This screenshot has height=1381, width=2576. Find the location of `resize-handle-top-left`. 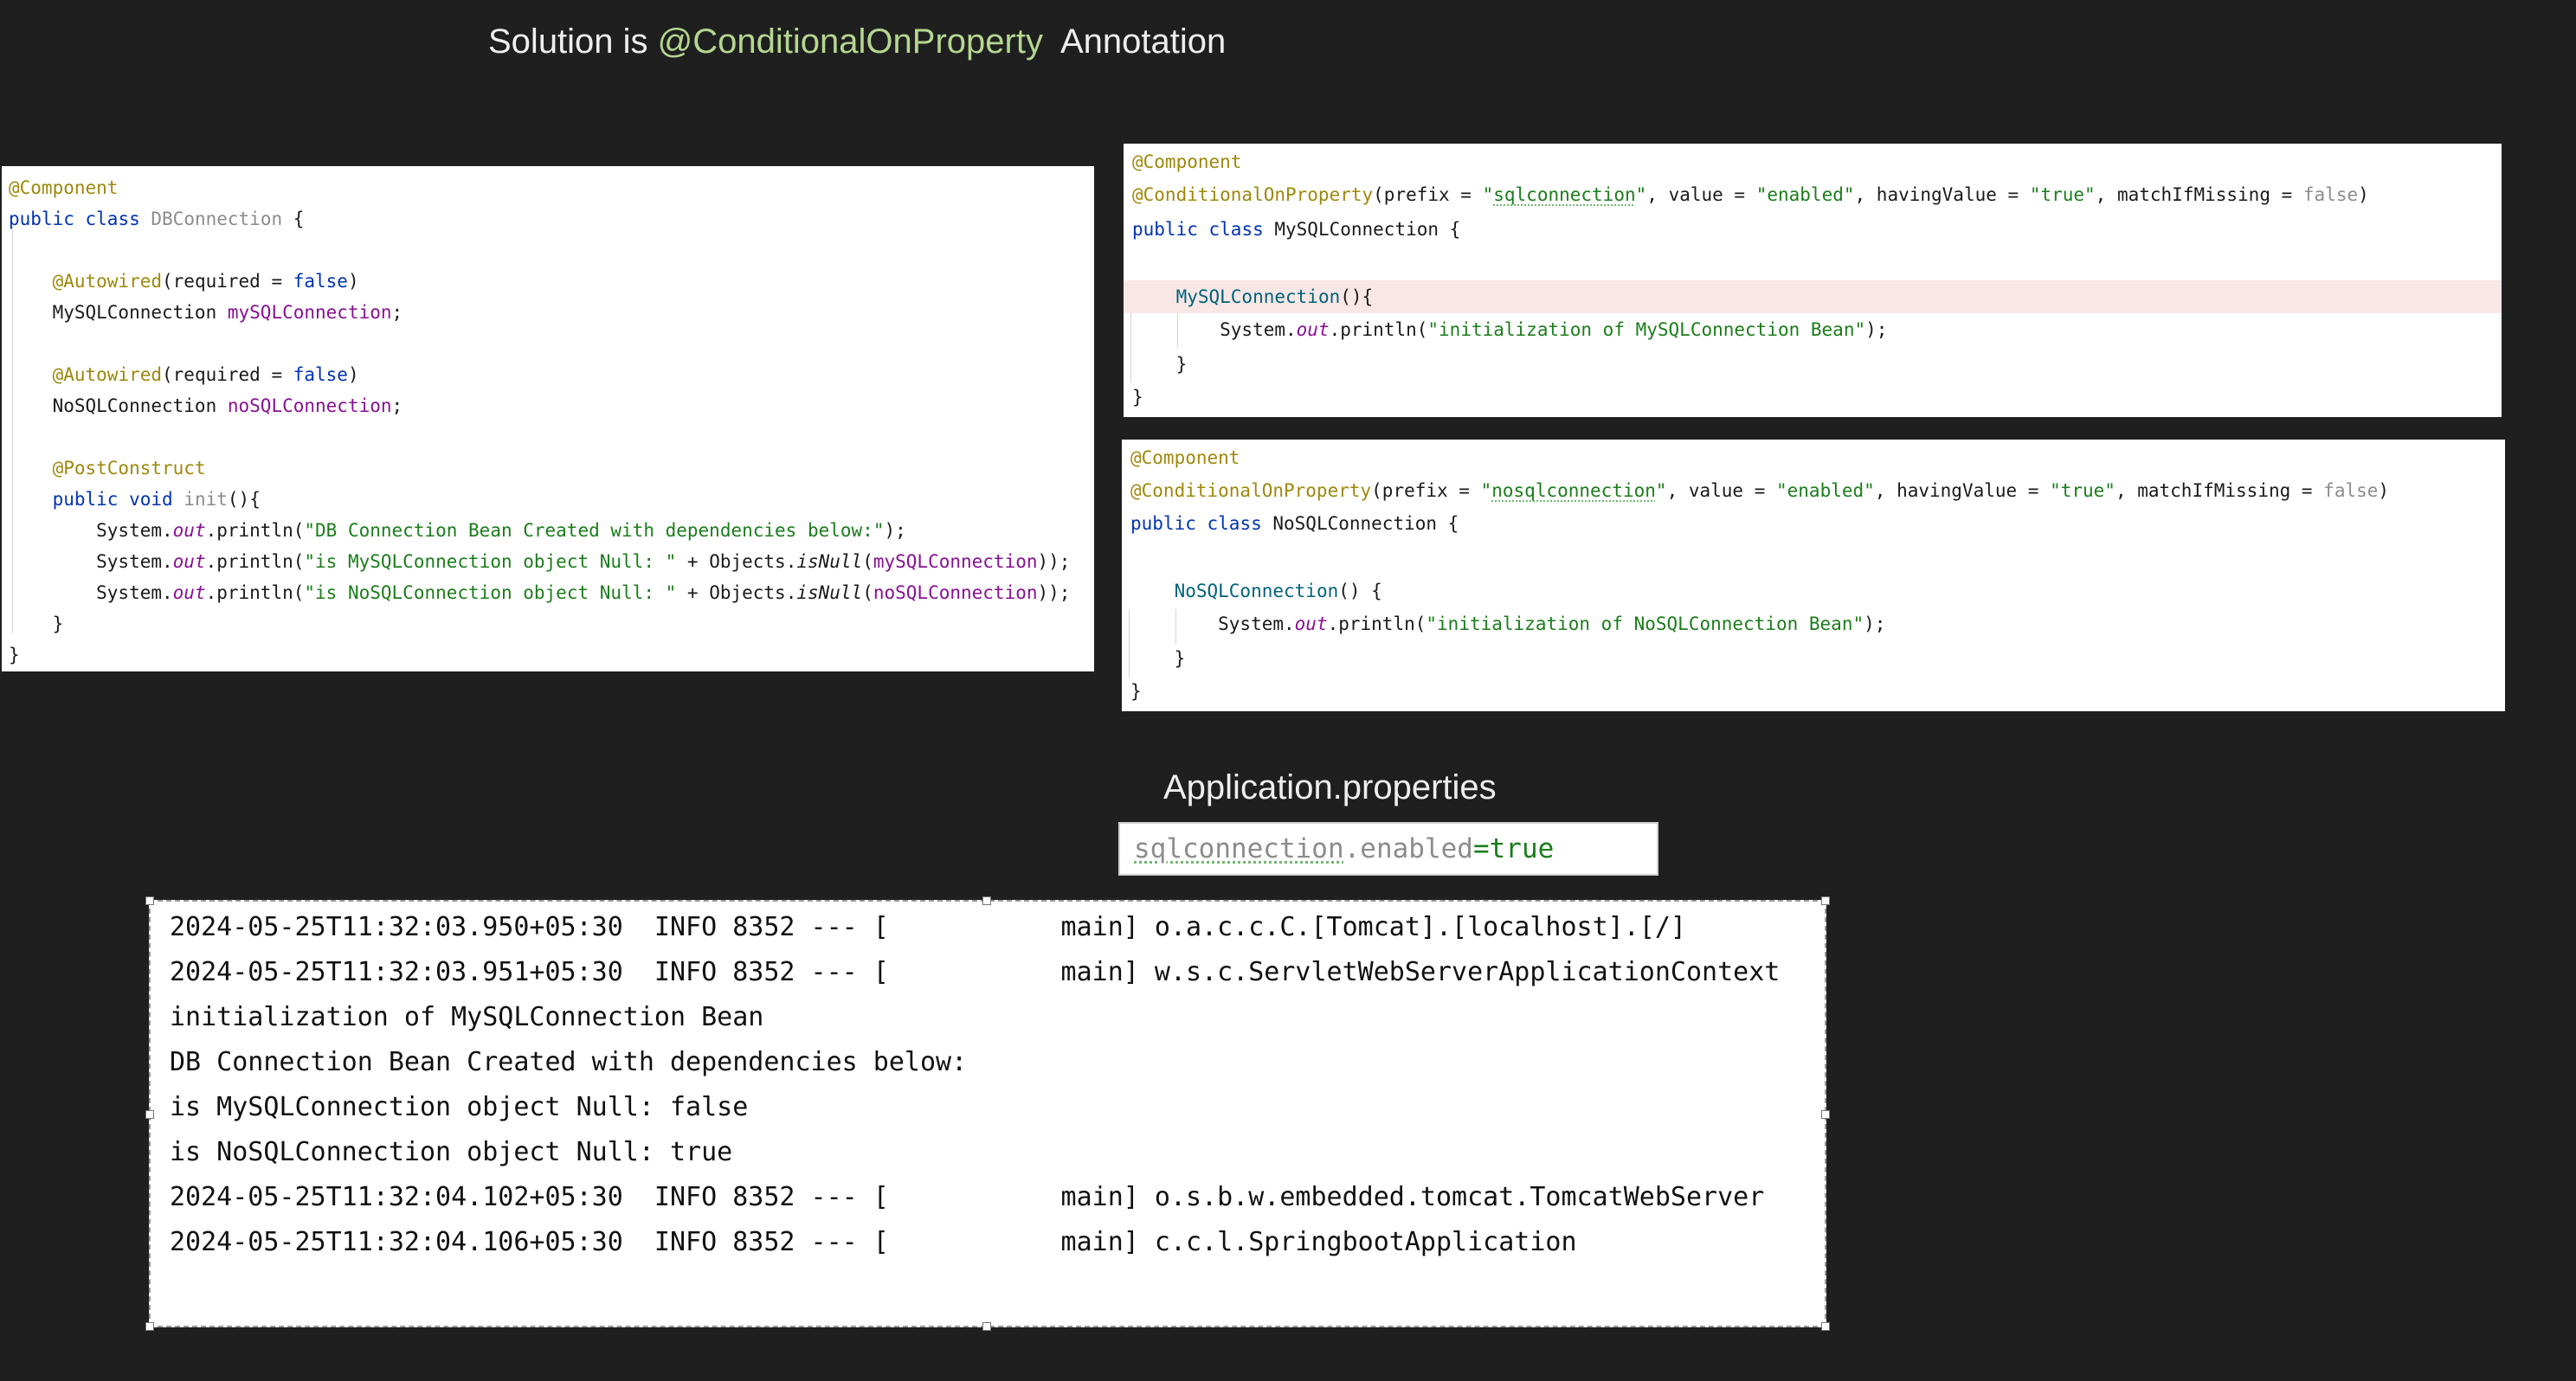

resize-handle-top-left is located at coordinates (149, 900).